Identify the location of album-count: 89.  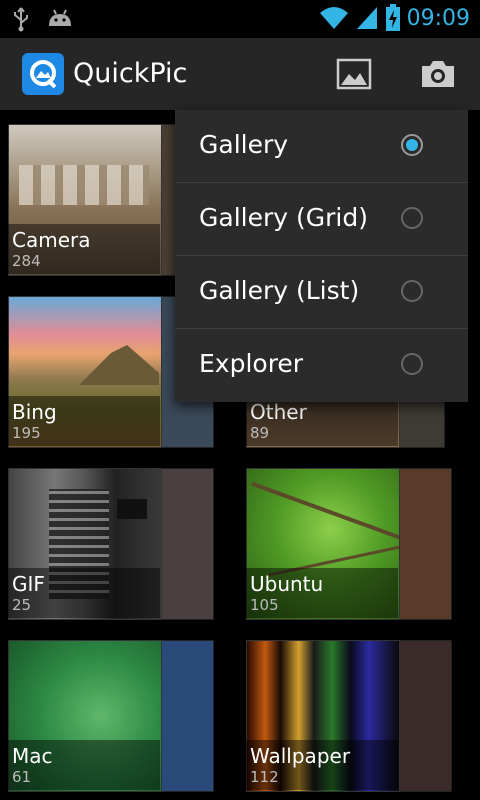
(260, 433).